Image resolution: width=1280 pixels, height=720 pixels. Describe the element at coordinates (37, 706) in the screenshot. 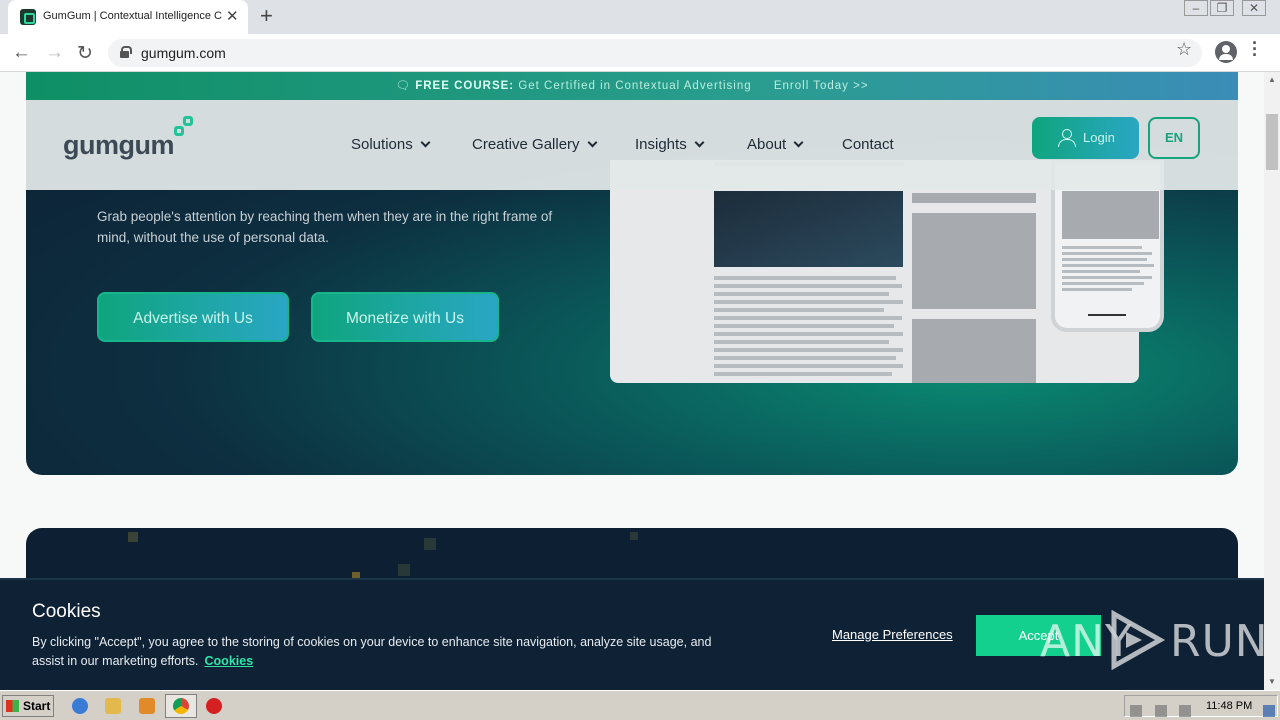

I see `start-label: Start` at that location.